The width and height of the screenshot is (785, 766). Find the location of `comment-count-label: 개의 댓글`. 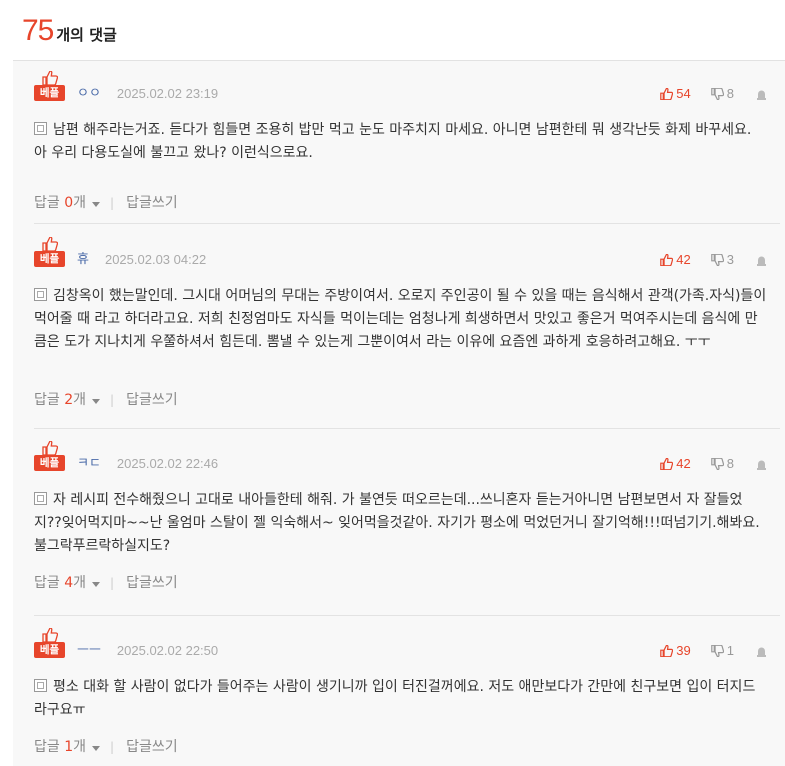

comment-count-label: 개의 댓글 is located at coordinates (86, 35).